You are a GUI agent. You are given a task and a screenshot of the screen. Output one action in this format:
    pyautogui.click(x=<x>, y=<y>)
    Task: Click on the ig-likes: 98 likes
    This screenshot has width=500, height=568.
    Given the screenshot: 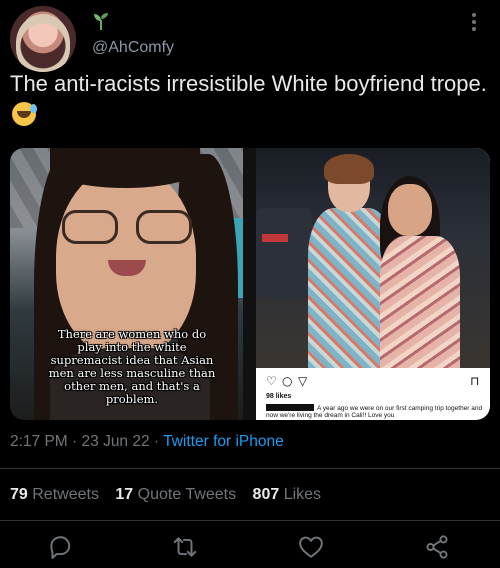 What is the action you would take?
    pyautogui.click(x=279, y=396)
    